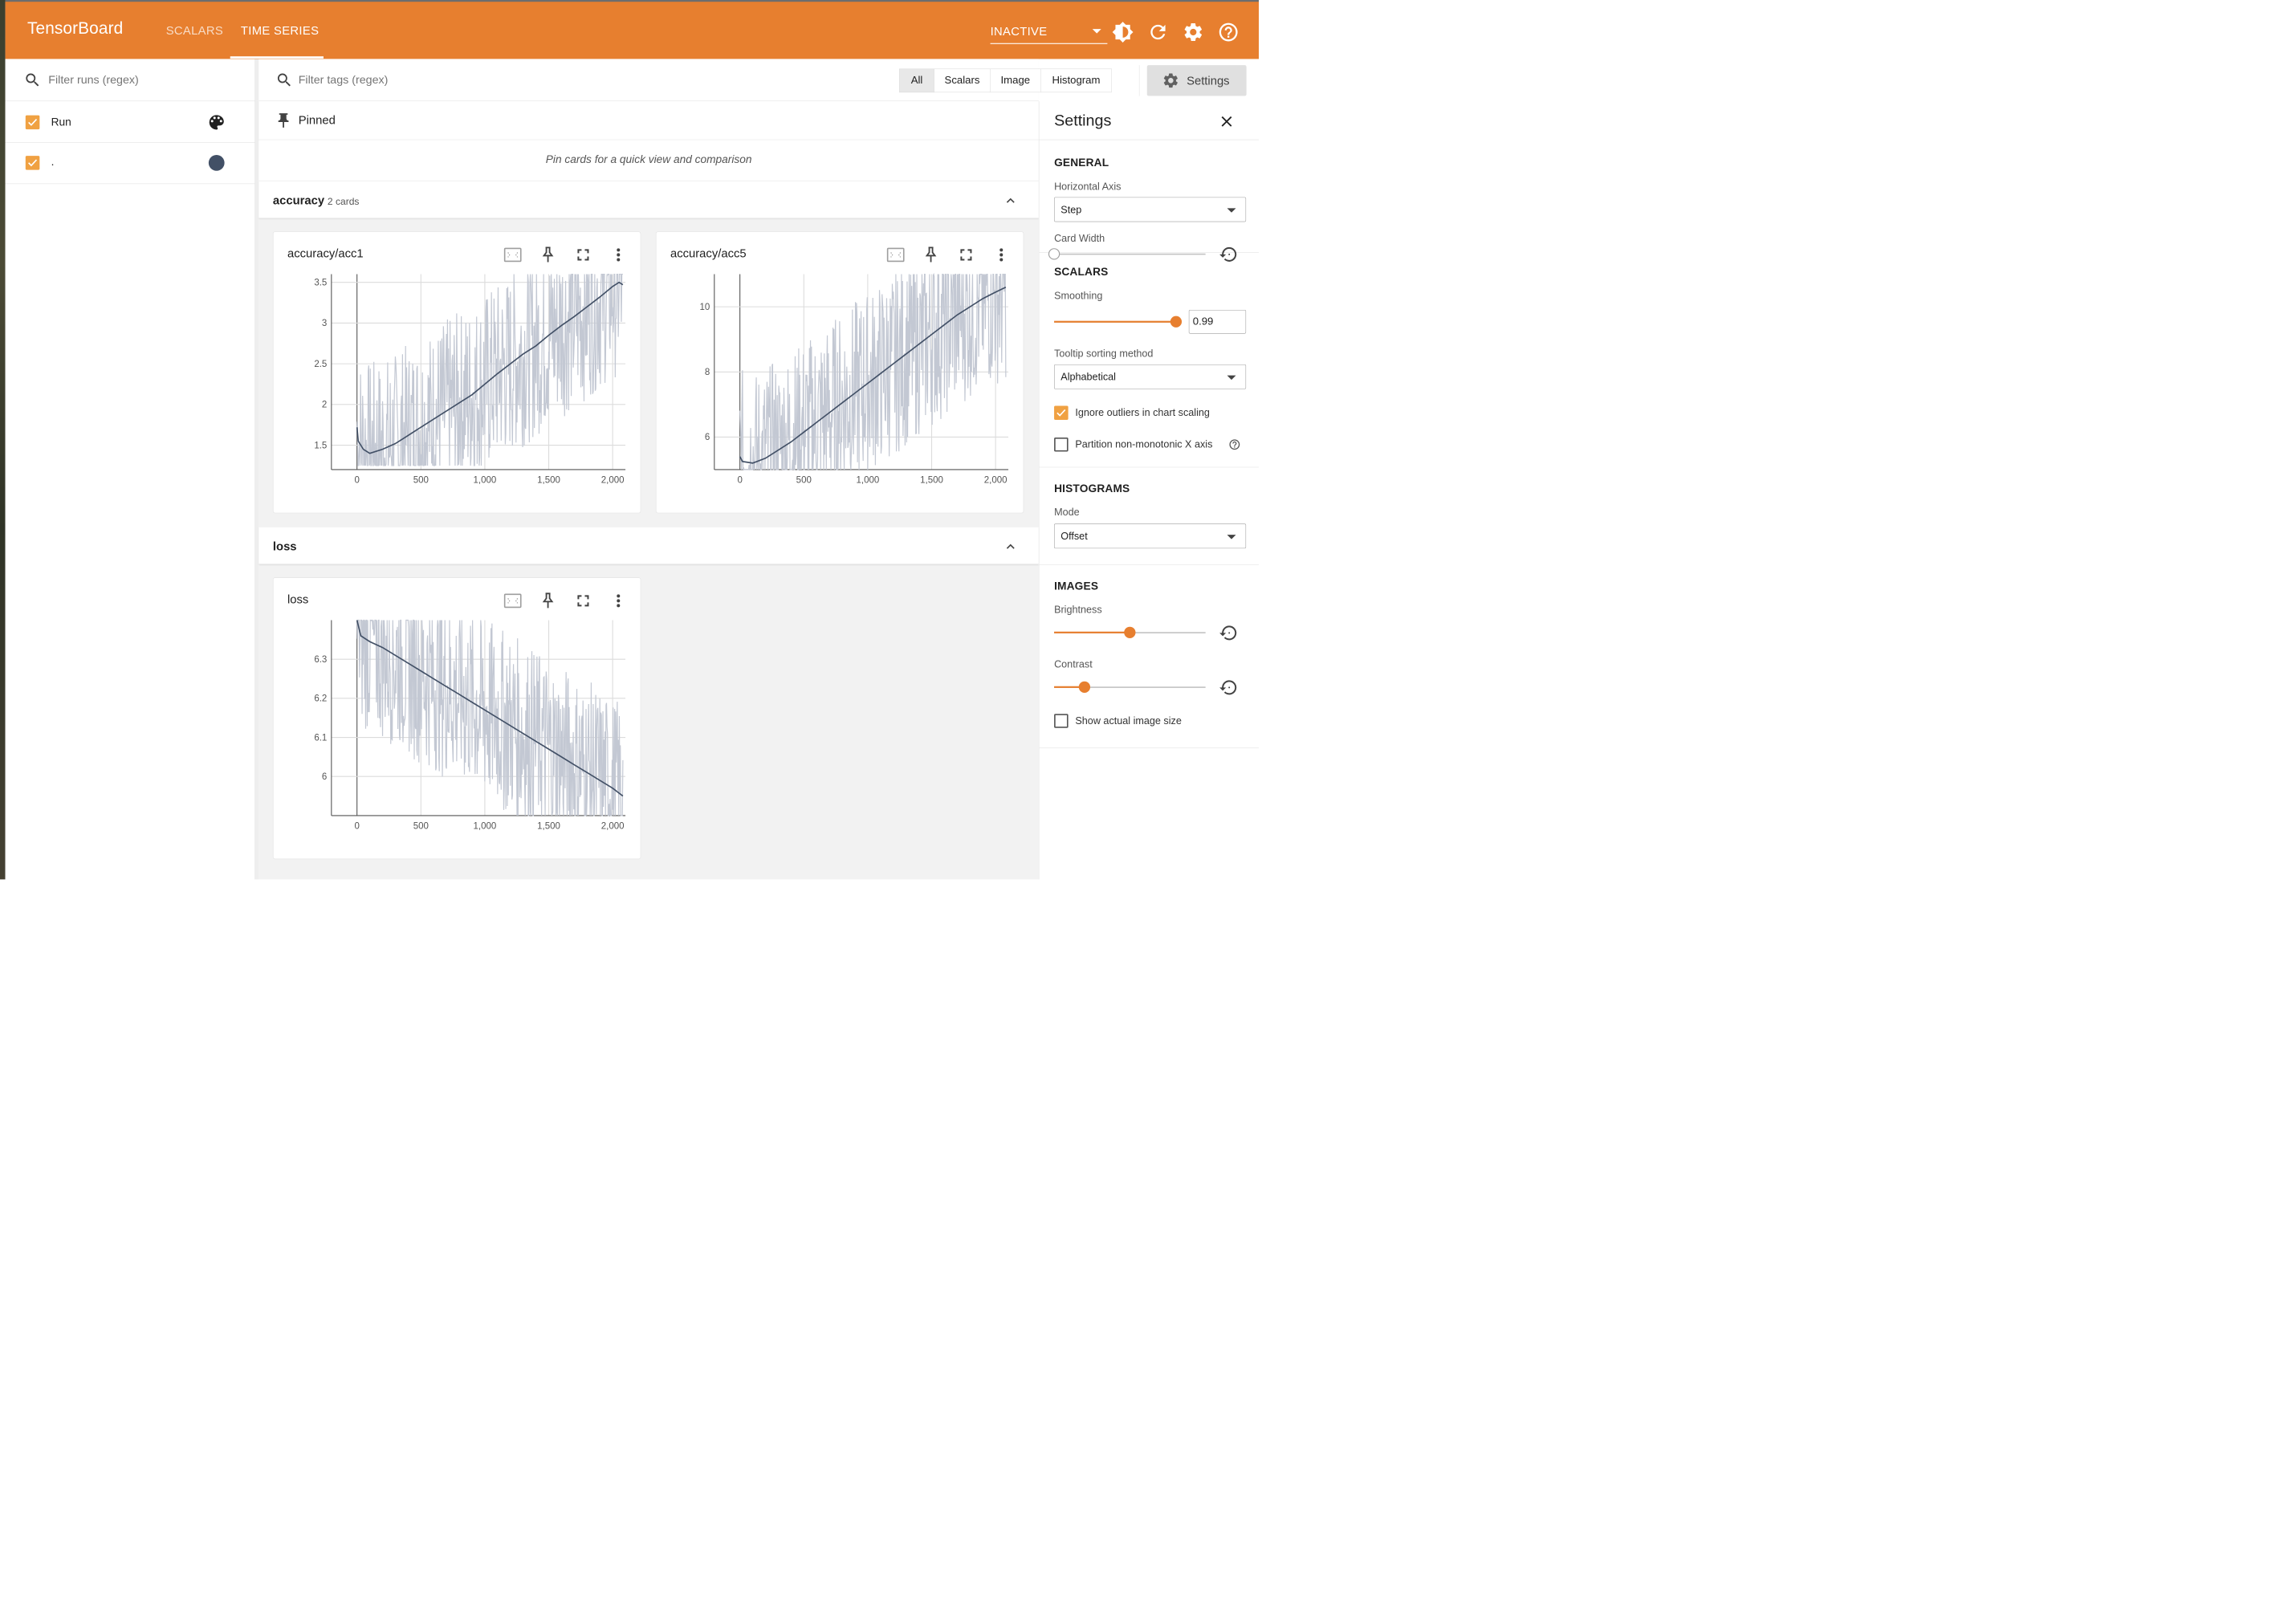 Image resolution: width=2296 pixels, height=1604 pixels. Describe the element at coordinates (32, 163) in the screenshot. I see `run-checkbox` at that location.